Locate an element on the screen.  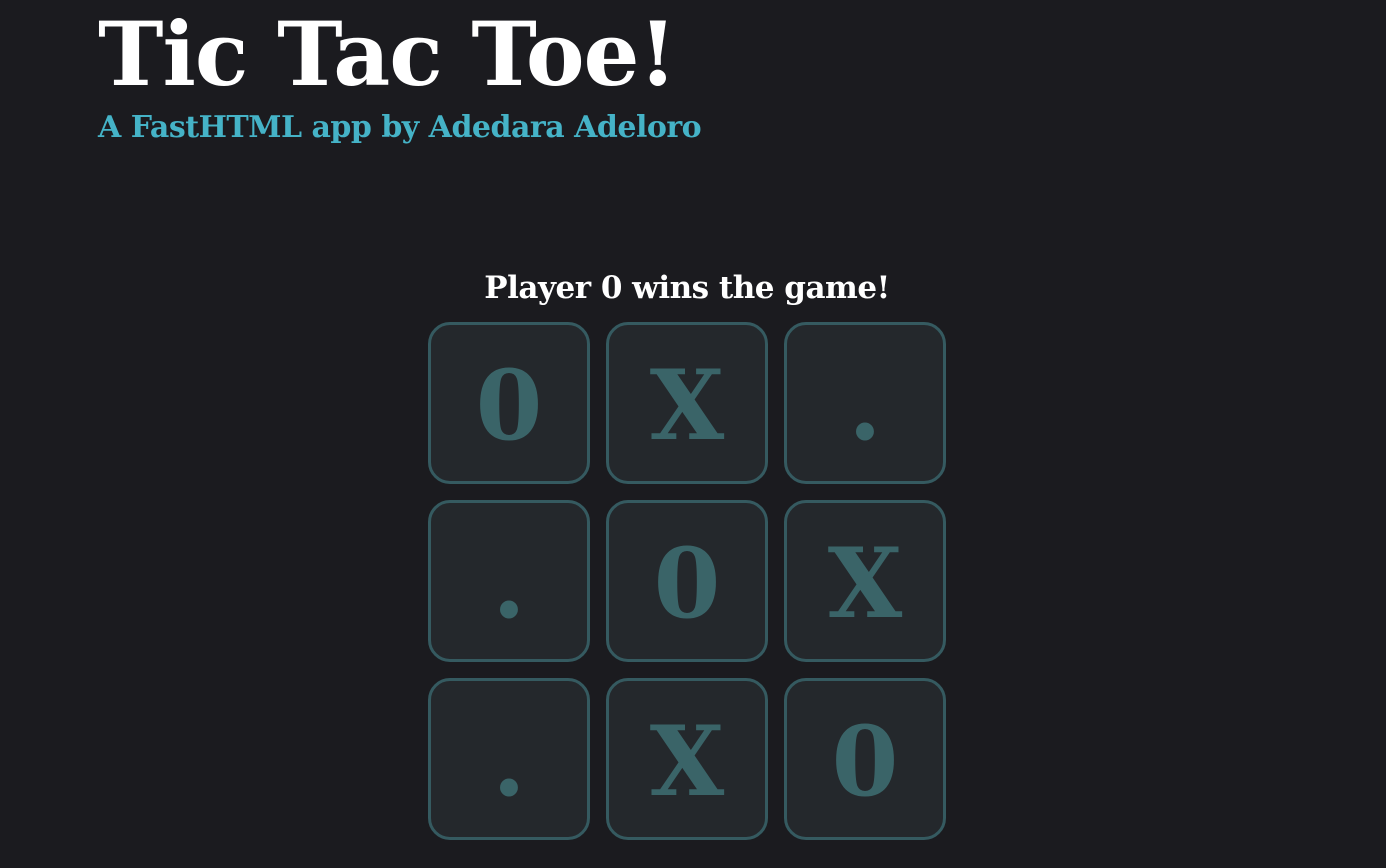
board-cell-r1-c3: . is located at coordinates (865, 403).